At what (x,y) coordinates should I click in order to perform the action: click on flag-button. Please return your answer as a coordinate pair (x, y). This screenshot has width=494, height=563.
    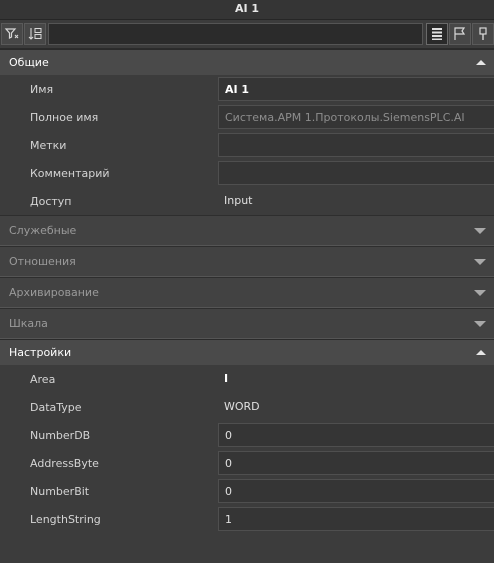
    Looking at the image, I should click on (460, 34).